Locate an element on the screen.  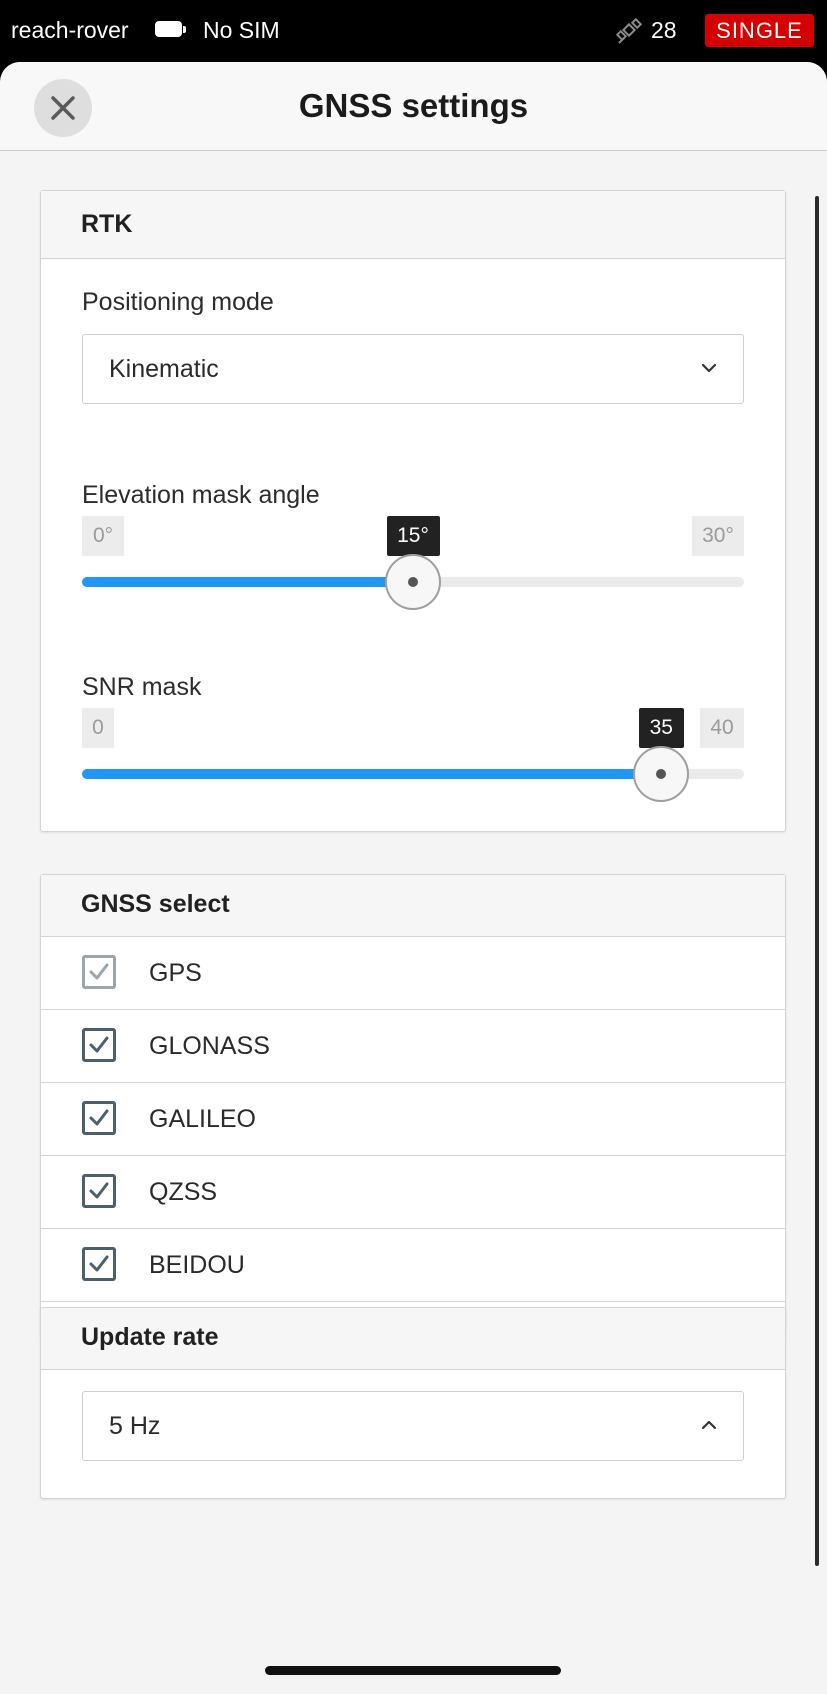
positioning-mode-label: Positioning mode is located at coordinates (178, 302).